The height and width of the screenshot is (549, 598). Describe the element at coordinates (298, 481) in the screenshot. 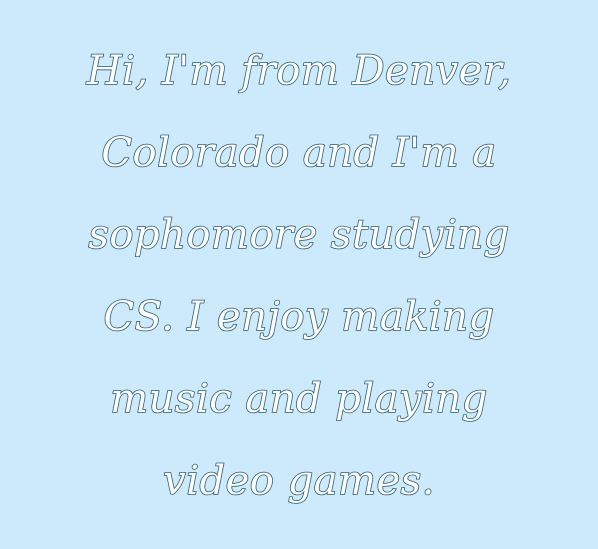

I see `bio-line-6: video games.` at that location.